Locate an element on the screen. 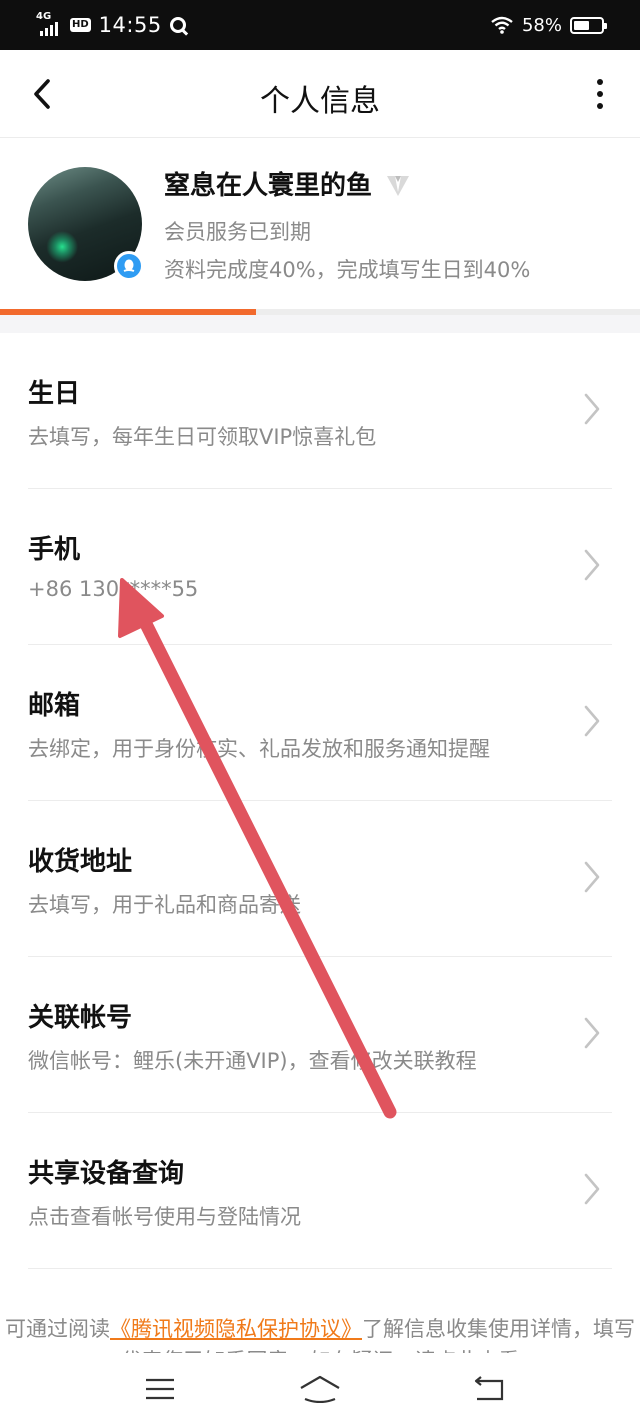 The width and height of the screenshot is (640, 1427). battery-percent: 58% is located at coordinates (541, 25).